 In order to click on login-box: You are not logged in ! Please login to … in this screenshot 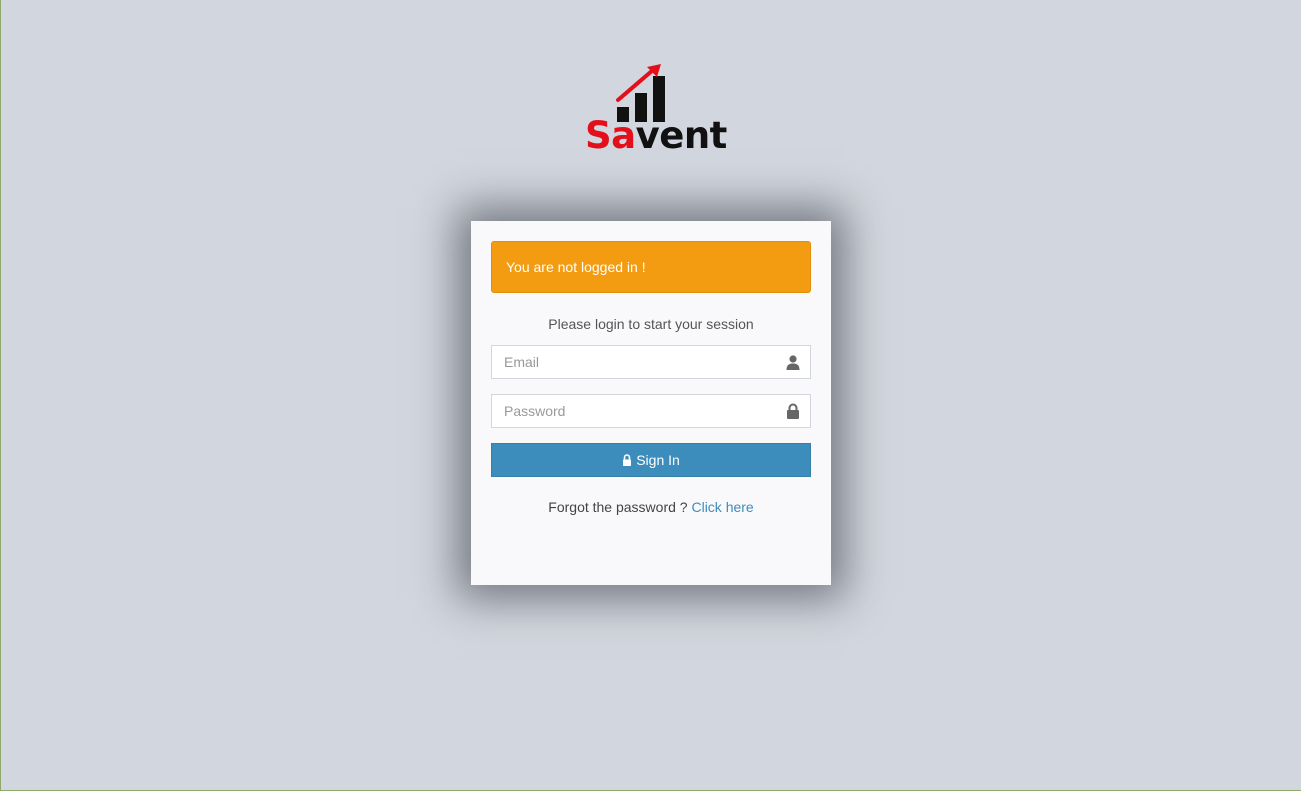, I will do `click(651, 403)`.